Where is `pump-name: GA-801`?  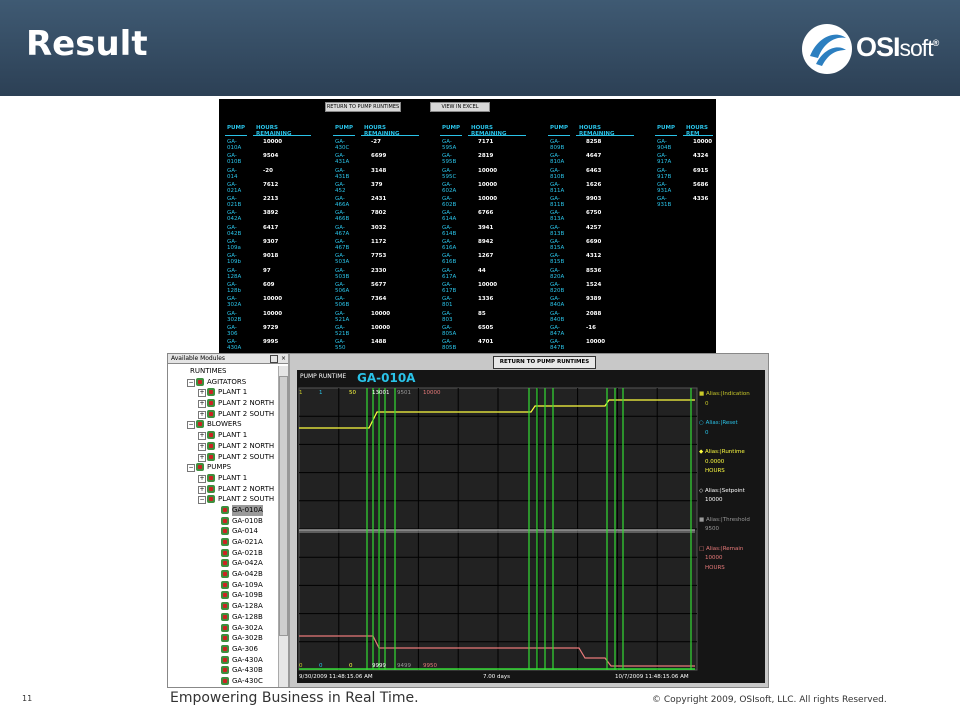 pump-name: GA-801 is located at coordinates (447, 302).